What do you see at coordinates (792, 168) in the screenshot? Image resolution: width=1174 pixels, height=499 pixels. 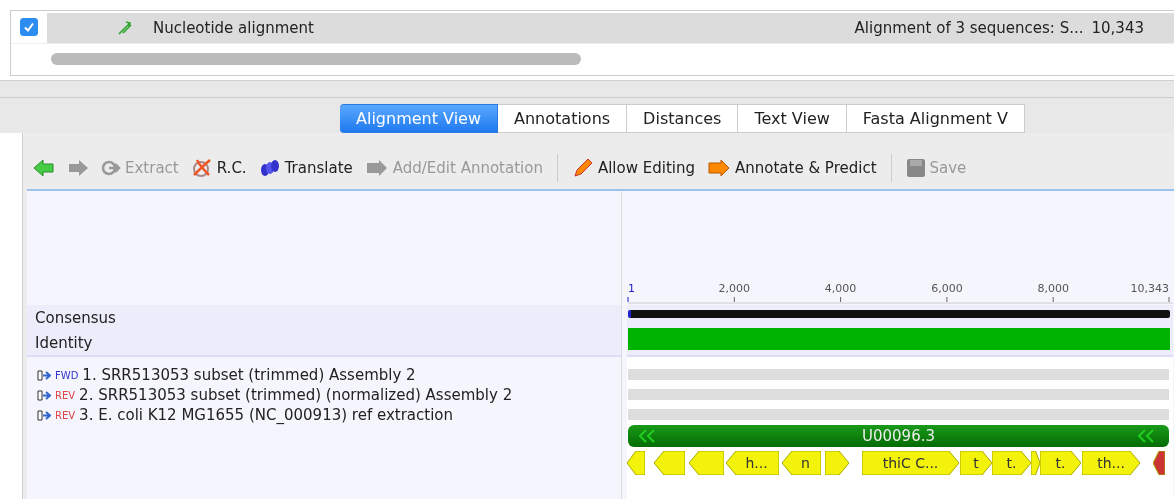 I see `toolbar-button: Annotate & Predict` at bounding box center [792, 168].